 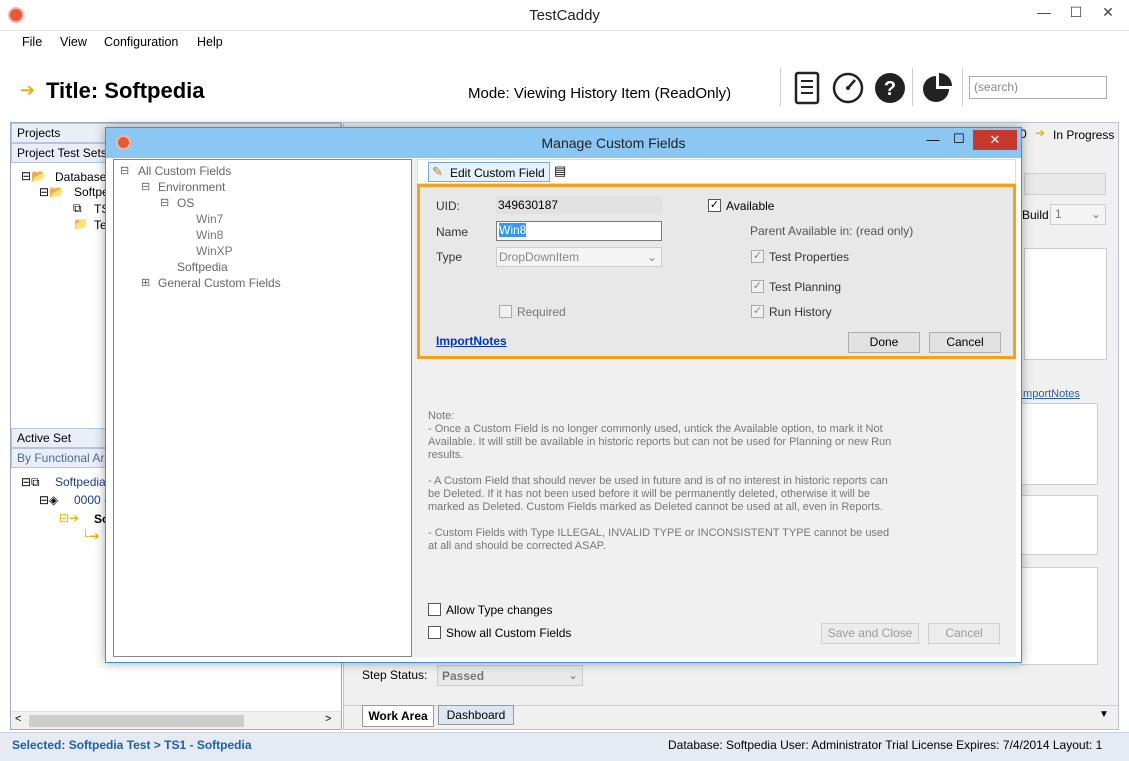 I want to click on done-button: Done, so click(x=884, y=342).